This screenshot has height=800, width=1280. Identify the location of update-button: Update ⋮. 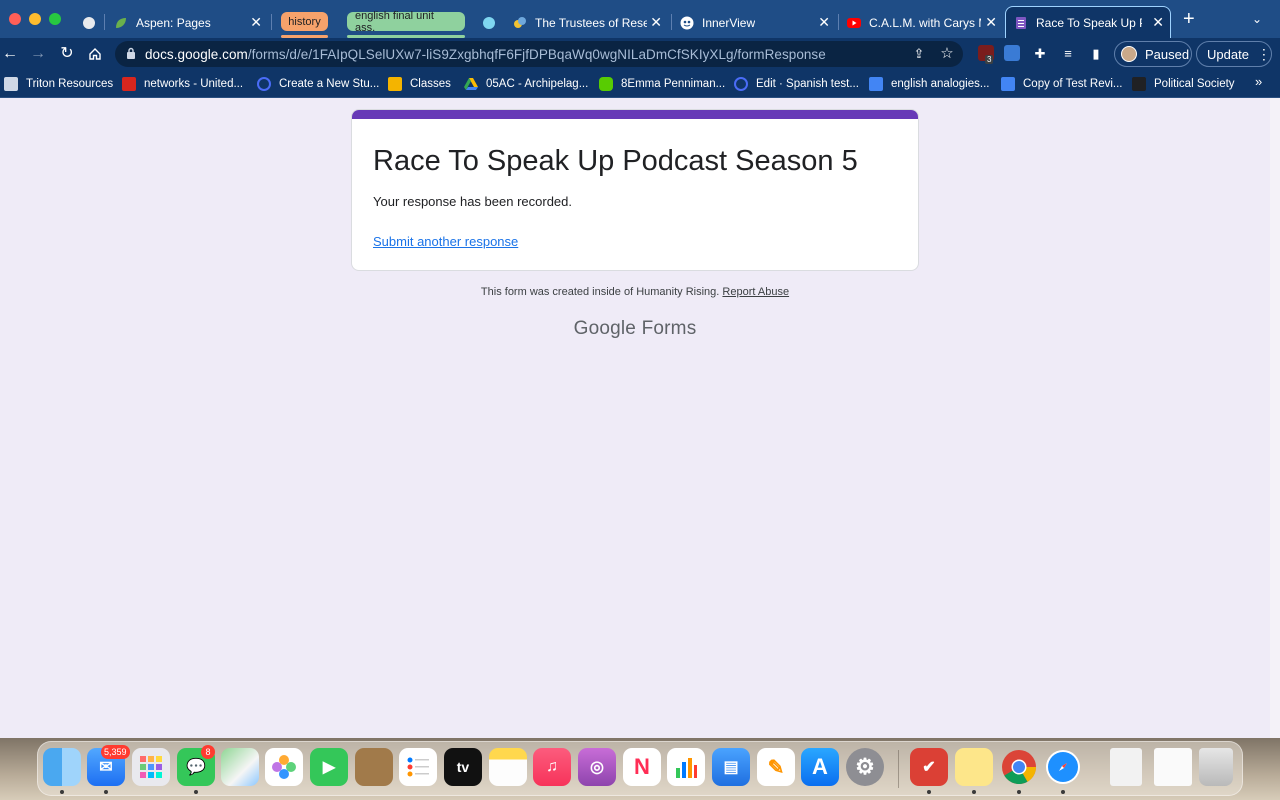
(1234, 54).